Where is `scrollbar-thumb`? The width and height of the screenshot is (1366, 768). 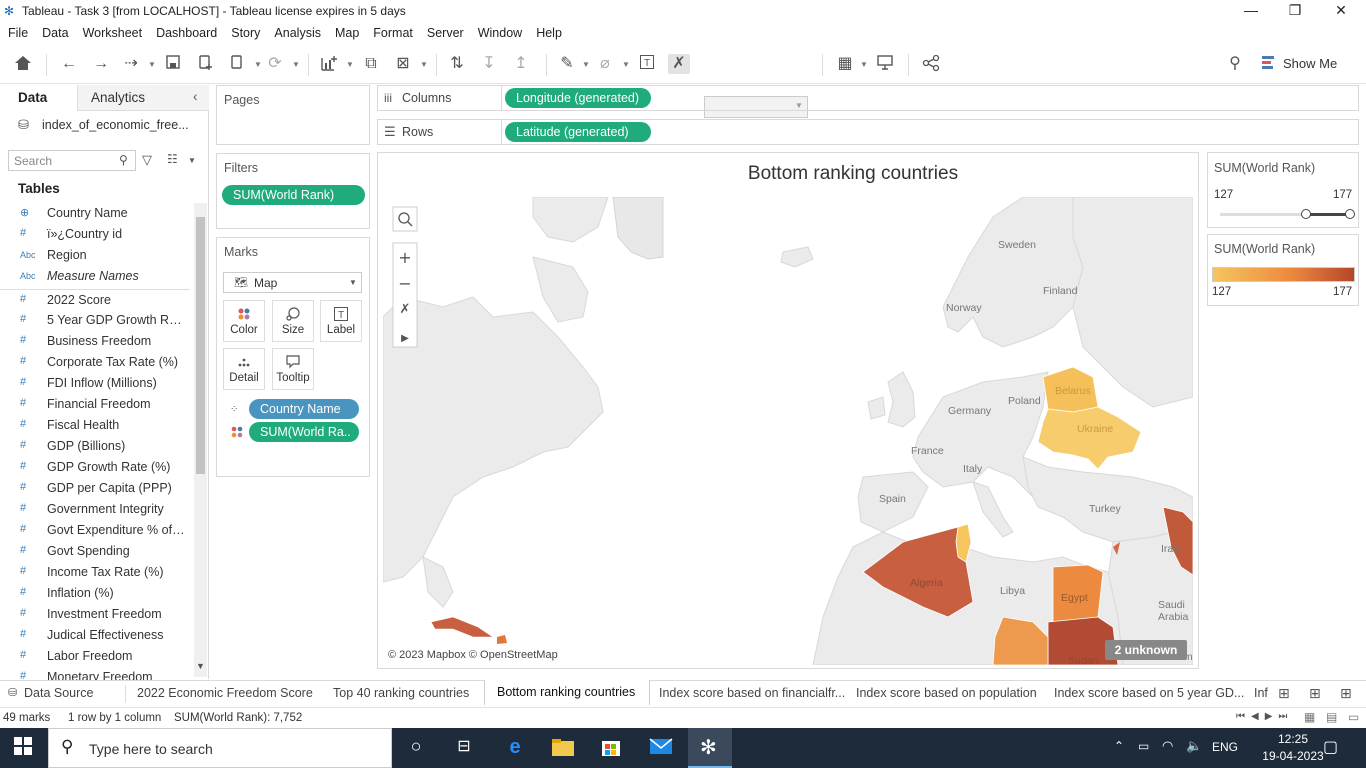
scrollbar-thumb is located at coordinates (200, 345).